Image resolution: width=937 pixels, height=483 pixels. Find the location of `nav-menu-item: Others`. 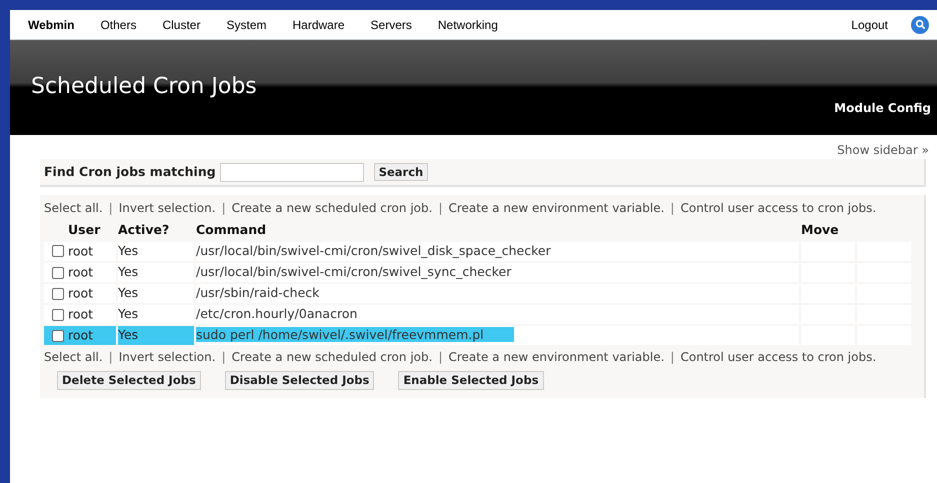

nav-menu-item: Others is located at coordinates (118, 25).